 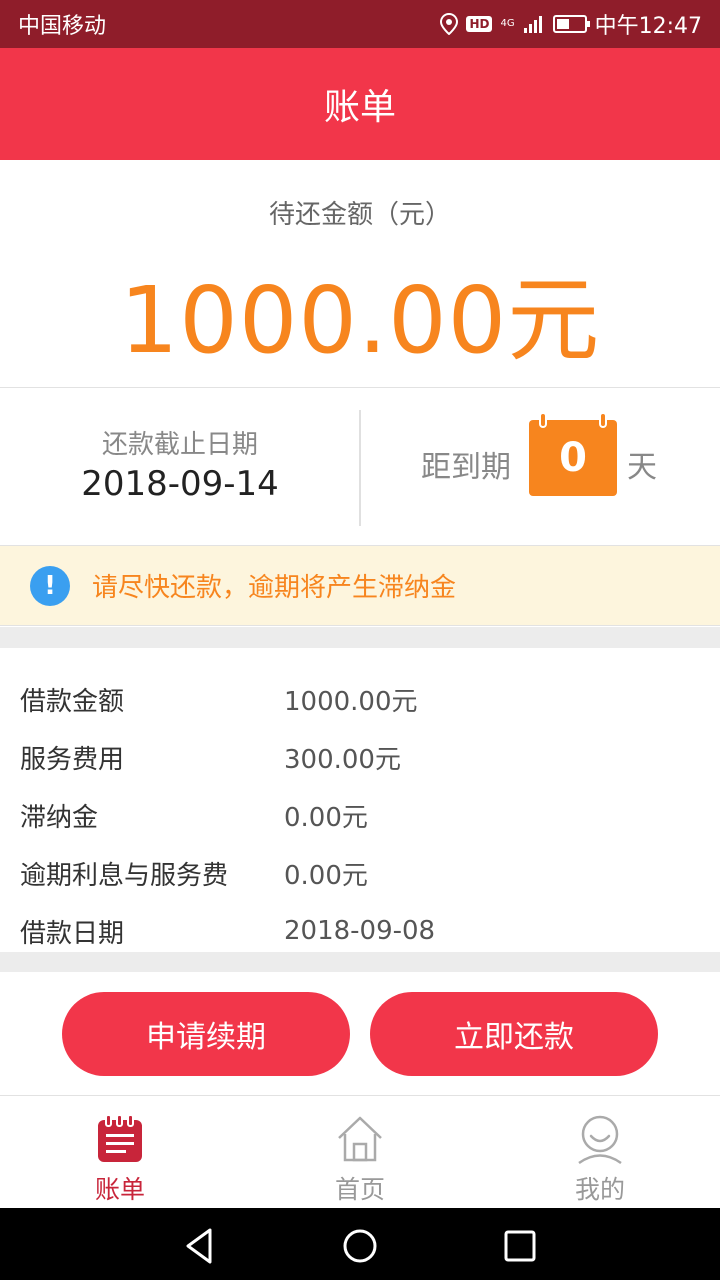 I want to click on amount-value: 1000.00元, so click(x=360, y=320).